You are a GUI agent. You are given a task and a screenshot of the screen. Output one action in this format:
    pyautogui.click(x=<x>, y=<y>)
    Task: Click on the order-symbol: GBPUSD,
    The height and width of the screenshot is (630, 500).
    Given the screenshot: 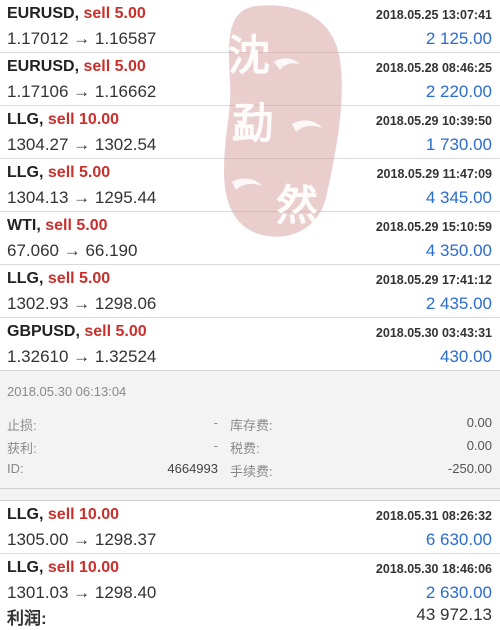 What is the action you would take?
    pyautogui.click(x=43, y=331)
    